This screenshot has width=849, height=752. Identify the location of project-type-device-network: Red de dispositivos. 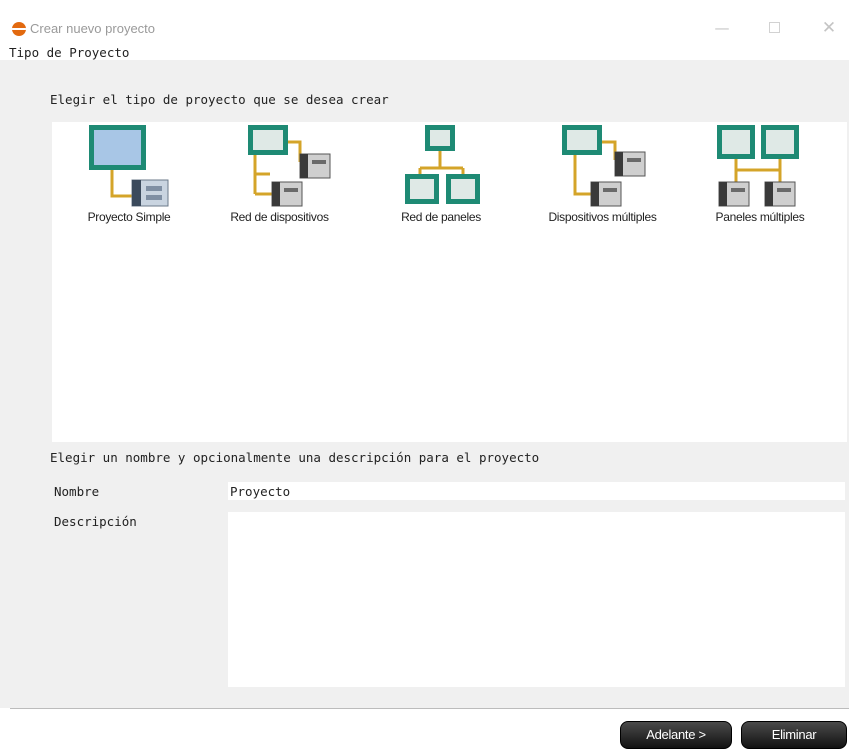
(279, 177).